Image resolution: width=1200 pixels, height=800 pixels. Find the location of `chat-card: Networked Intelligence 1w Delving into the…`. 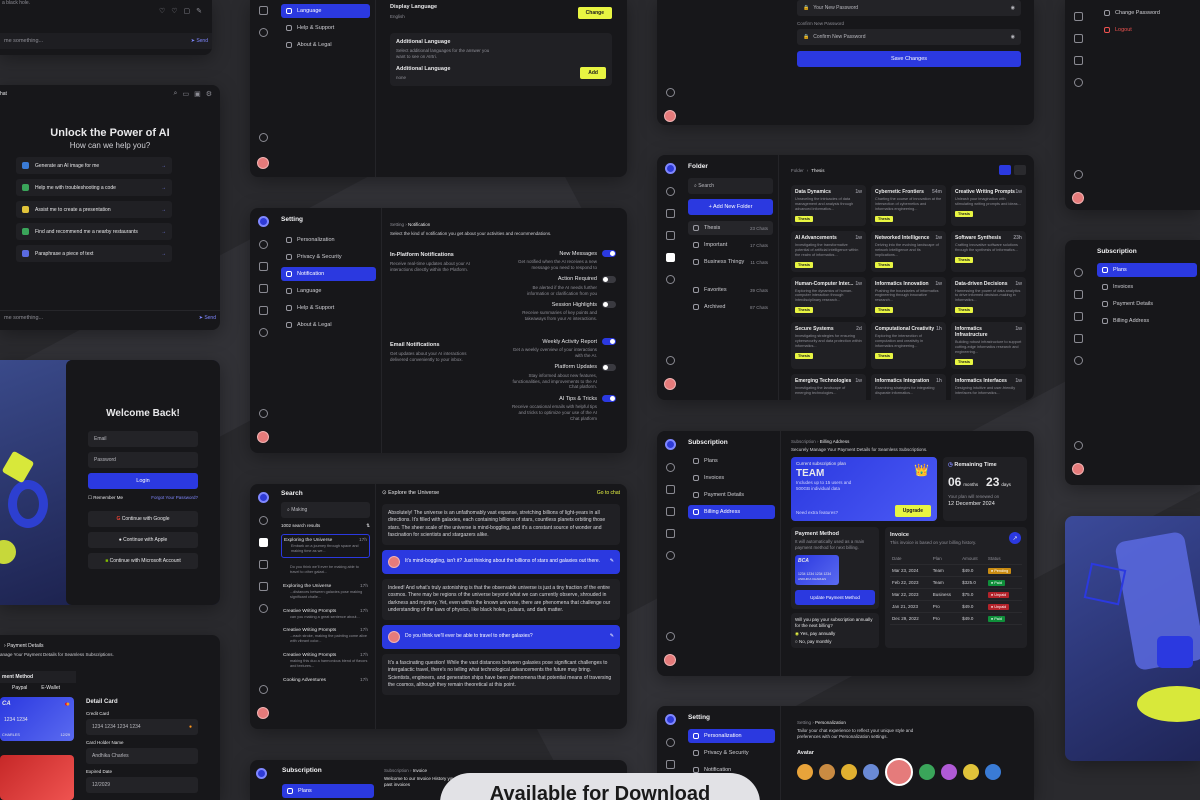

chat-card: Networked Intelligence 1w Delving into the… is located at coordinates (908, 251).